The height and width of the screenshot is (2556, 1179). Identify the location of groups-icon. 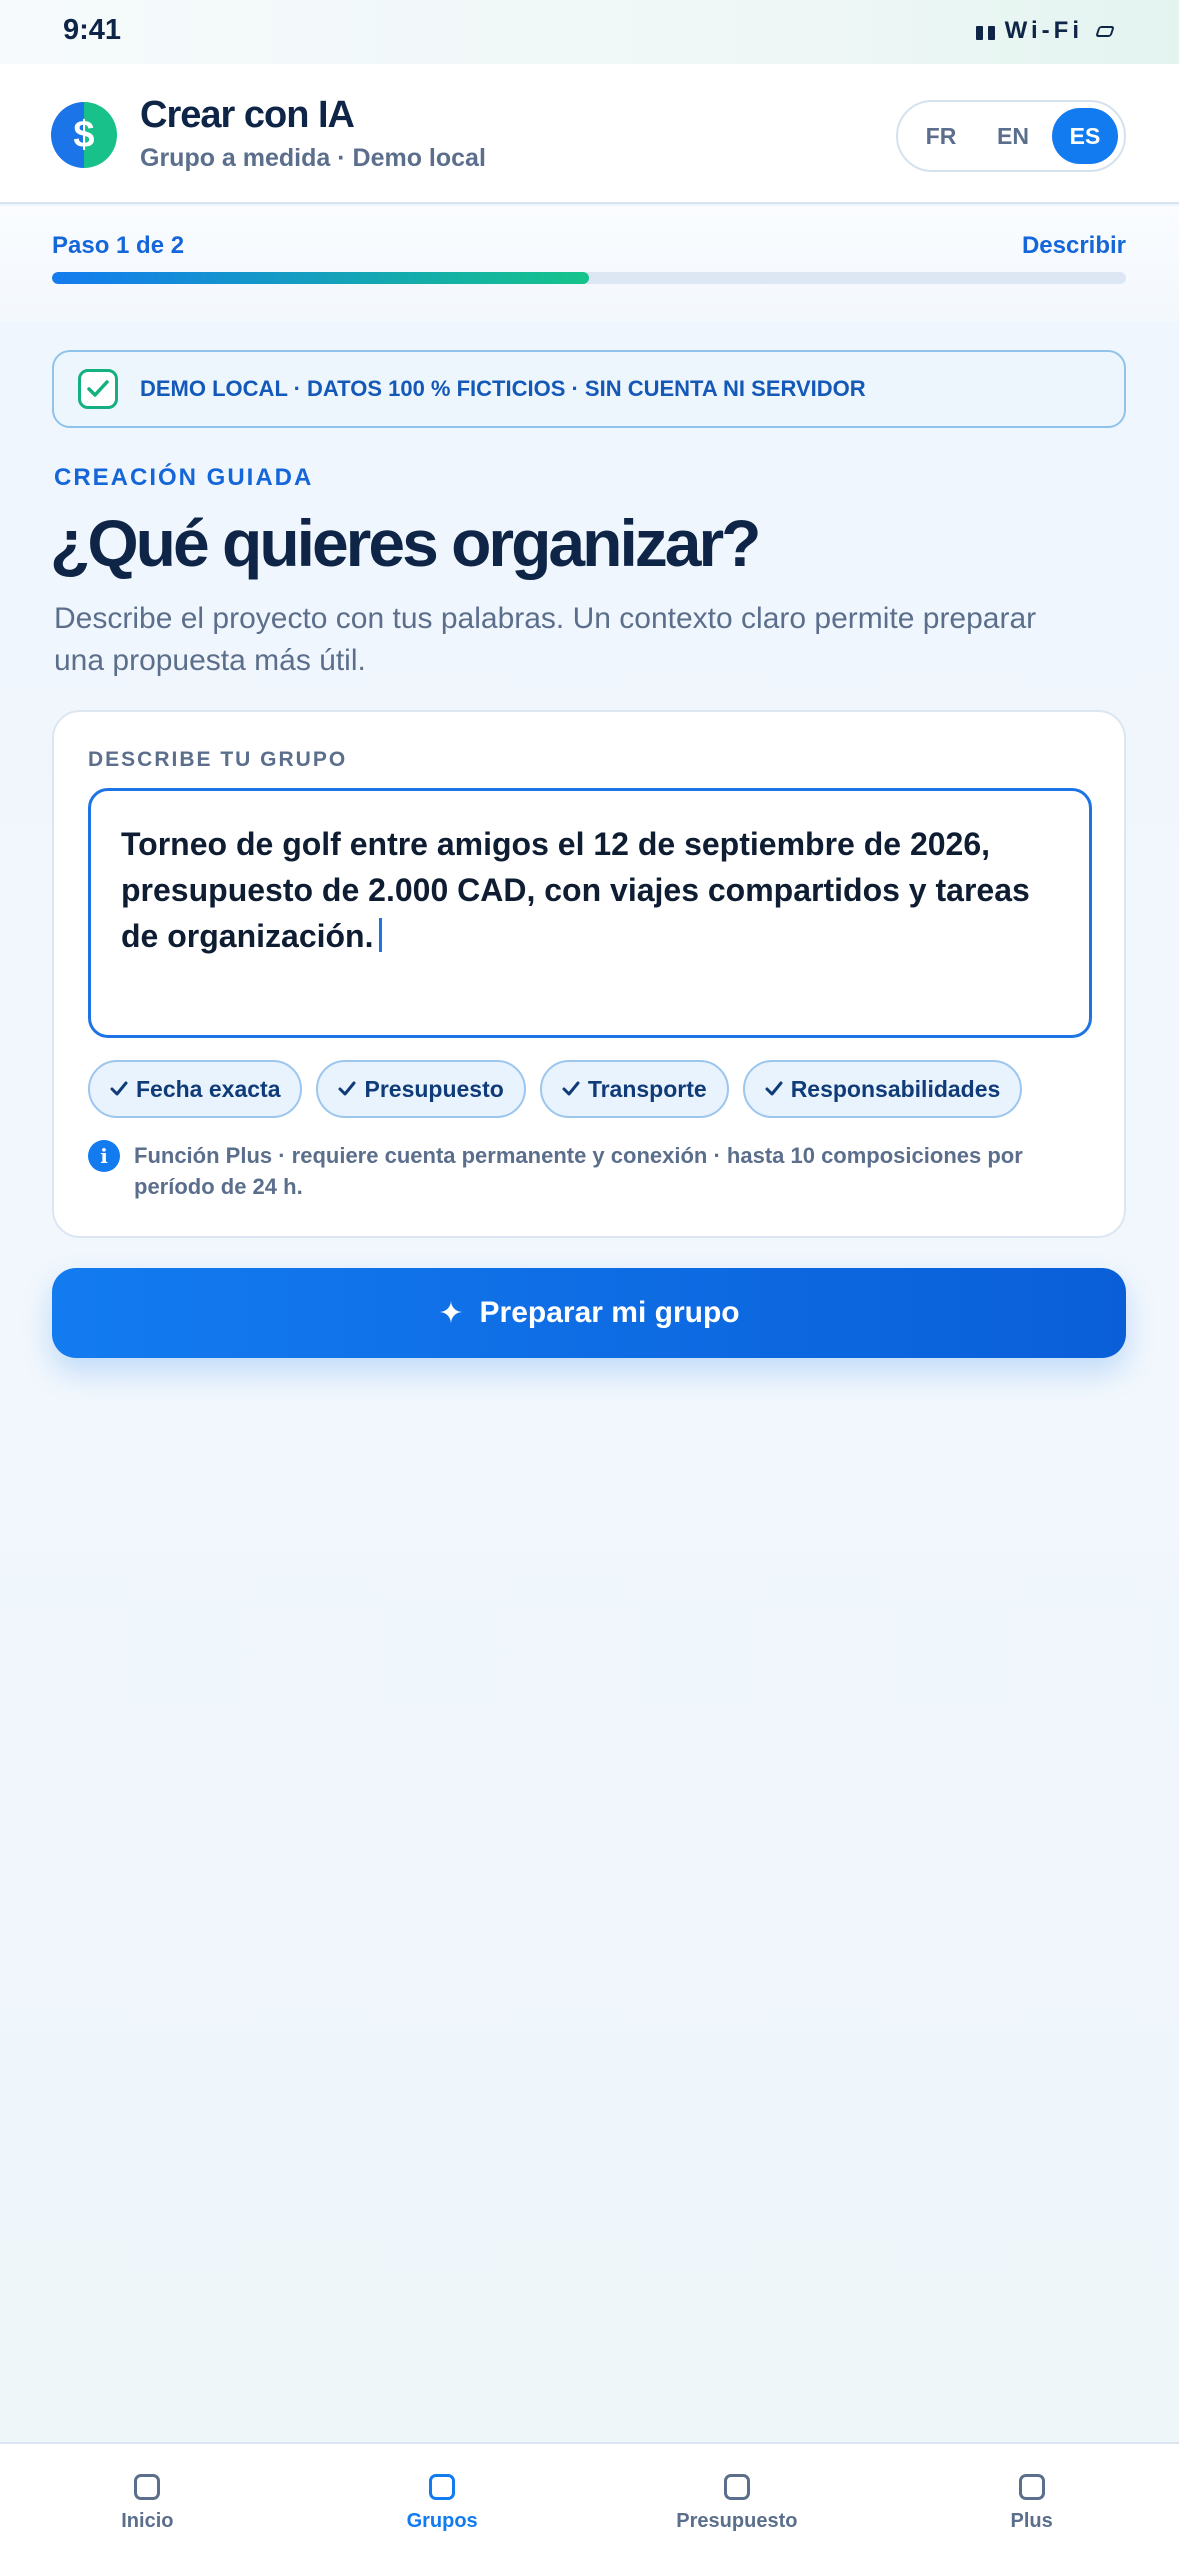
(442, 2487).